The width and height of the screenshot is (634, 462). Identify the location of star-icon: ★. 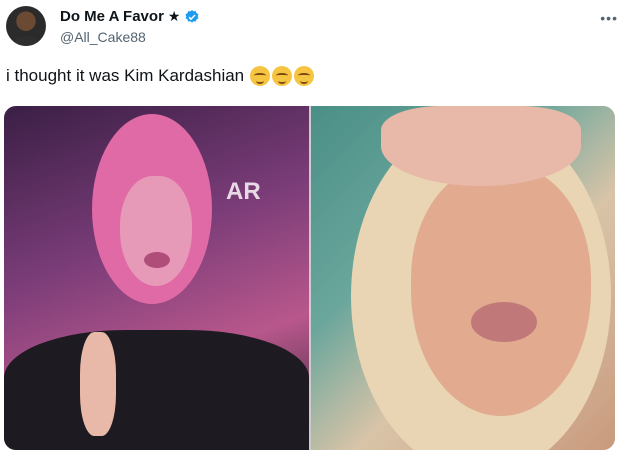
(174, 16).